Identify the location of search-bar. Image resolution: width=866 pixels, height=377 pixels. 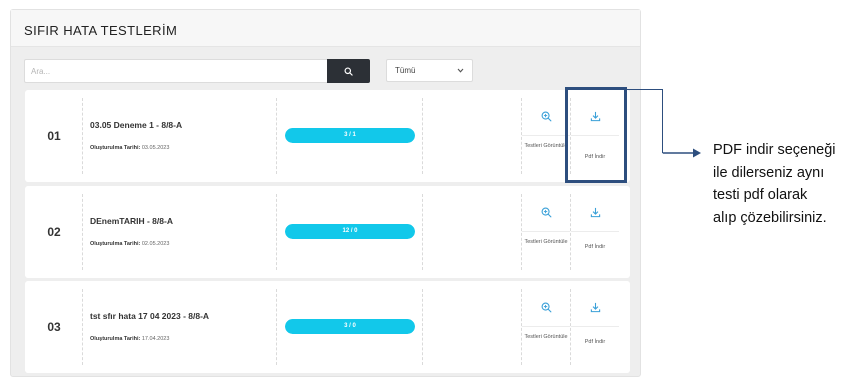
(197, 71).